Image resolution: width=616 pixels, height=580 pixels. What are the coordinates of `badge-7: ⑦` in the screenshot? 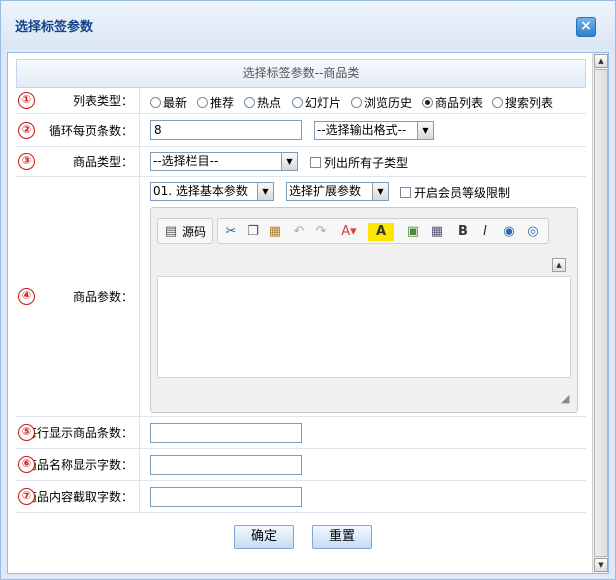 It's located at (26, 496).